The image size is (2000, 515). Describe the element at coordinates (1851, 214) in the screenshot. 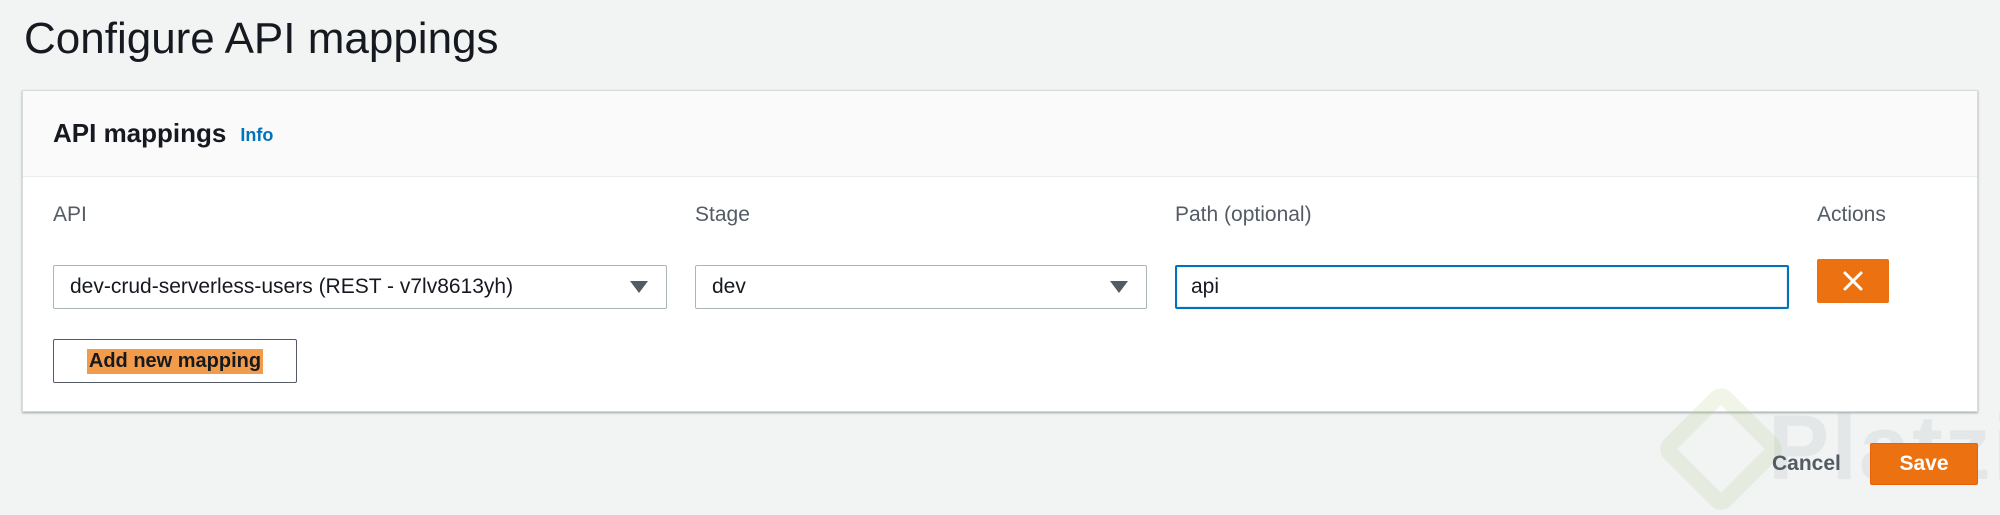

I see `actions-column-label: Actions` at that location.